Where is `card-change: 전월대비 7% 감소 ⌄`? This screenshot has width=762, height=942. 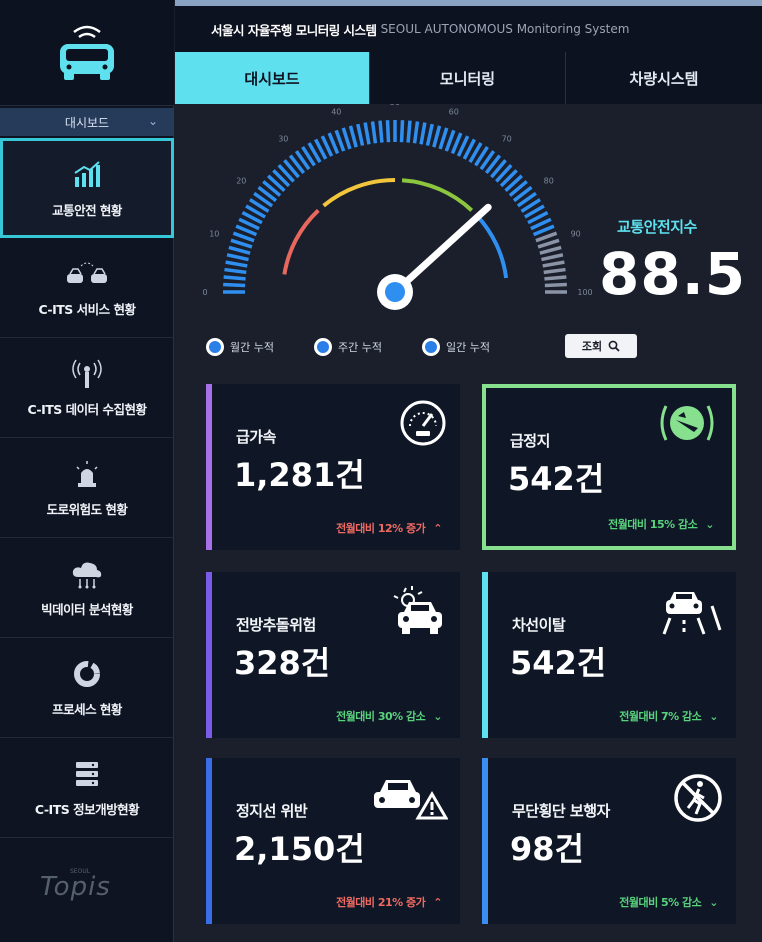
card-change: 전월대비 7% 감소 ⌄ is located at coordinates (668, 716).